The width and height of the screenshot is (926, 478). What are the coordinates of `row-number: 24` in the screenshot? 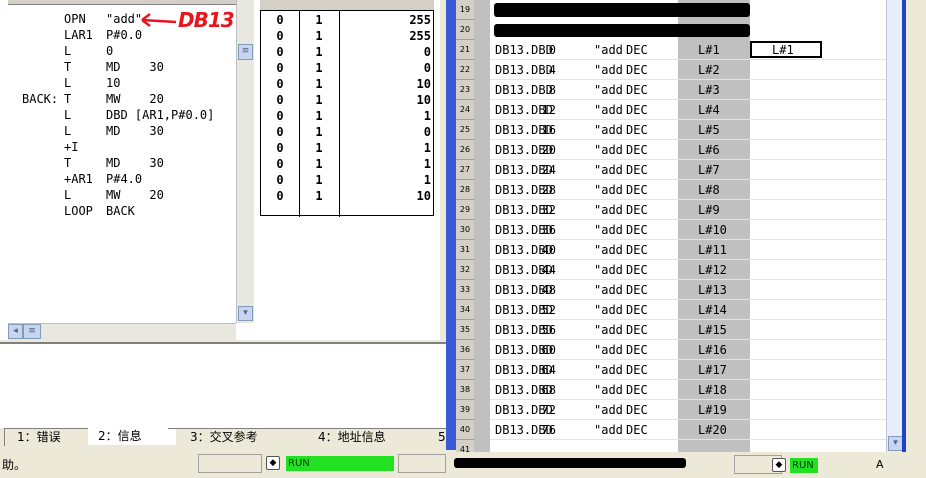 It's located at (465, 110).